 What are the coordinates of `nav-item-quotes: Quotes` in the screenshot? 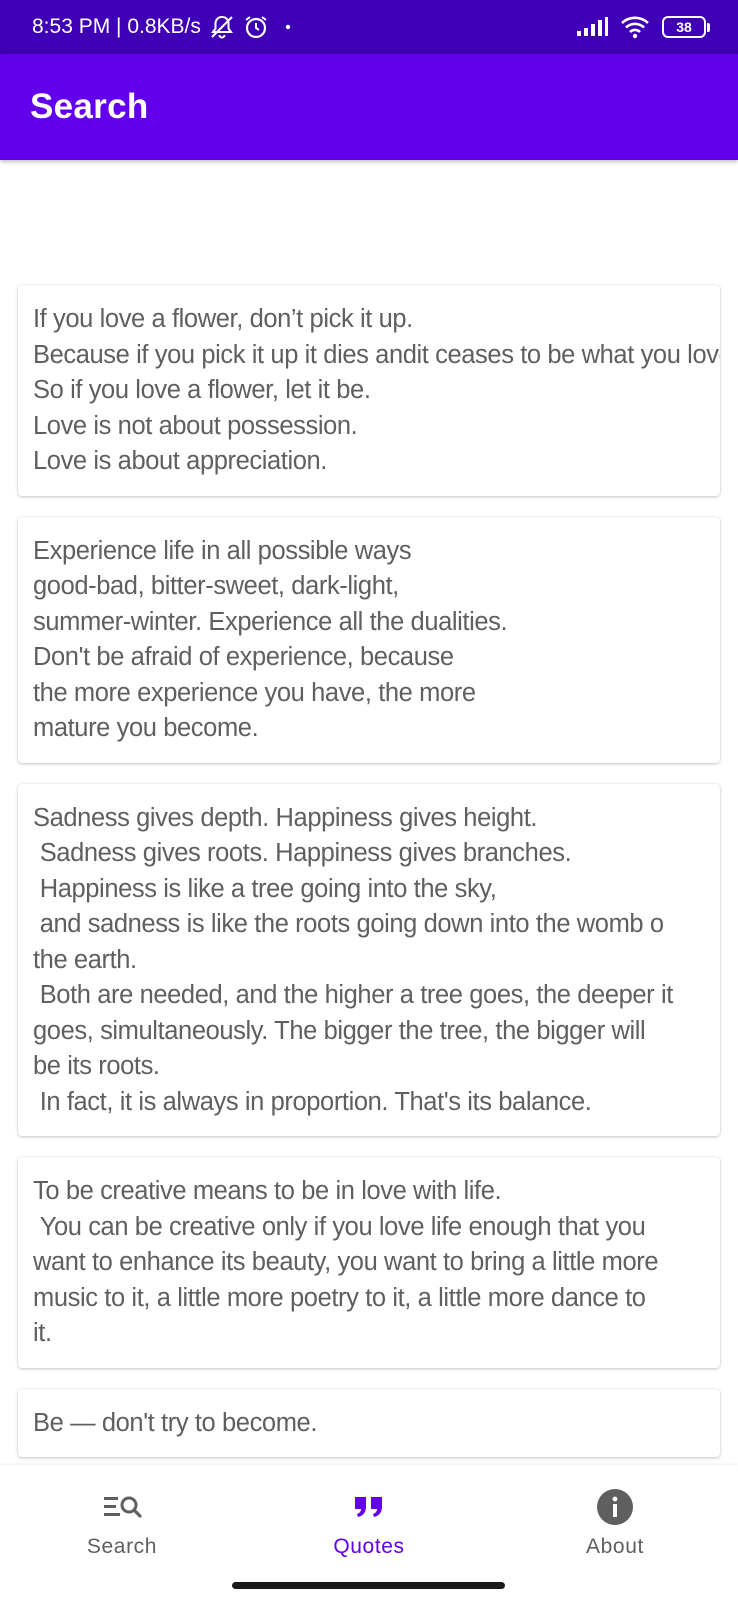 It's located at (369, 1527).